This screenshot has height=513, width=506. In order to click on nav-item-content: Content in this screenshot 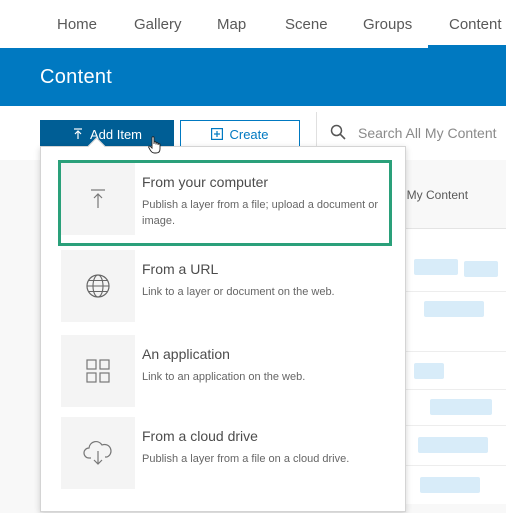, I will do `click(475, 24)`.